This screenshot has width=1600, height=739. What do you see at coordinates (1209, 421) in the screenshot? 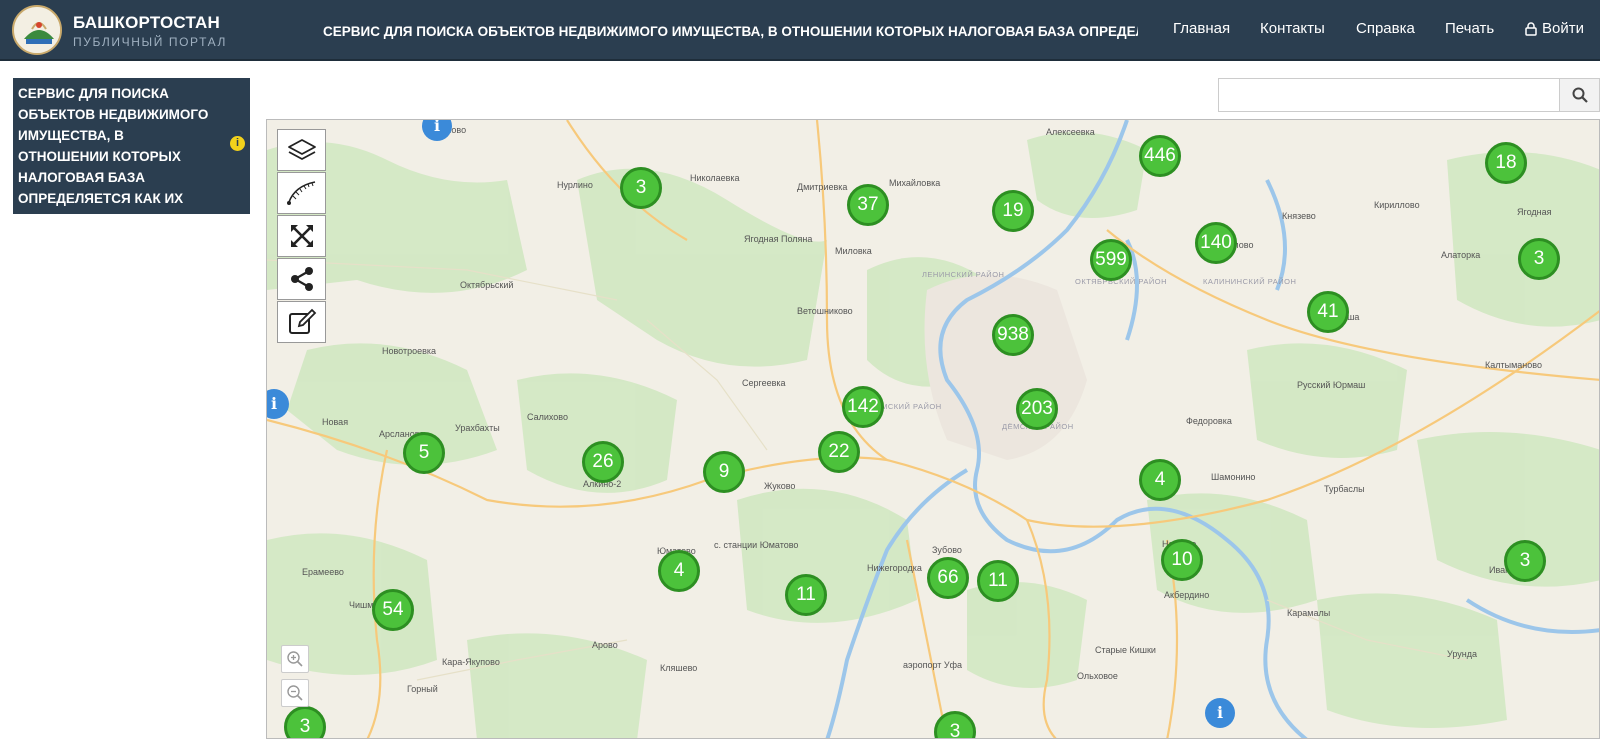
I see `place-label: Федоровка` at bounding box center [1209, 421].